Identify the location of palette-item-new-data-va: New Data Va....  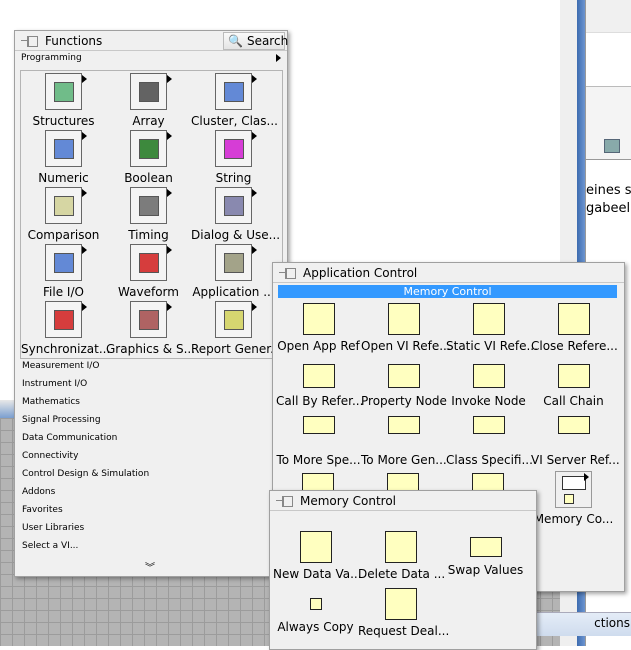
(317, 556).